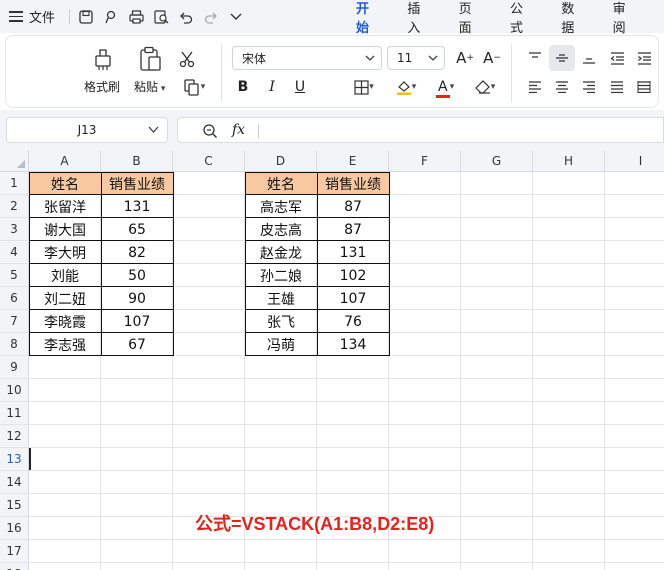 This screenshot has height=570, width=664. I want to click on row-header-17: 17, so click(14, 551).